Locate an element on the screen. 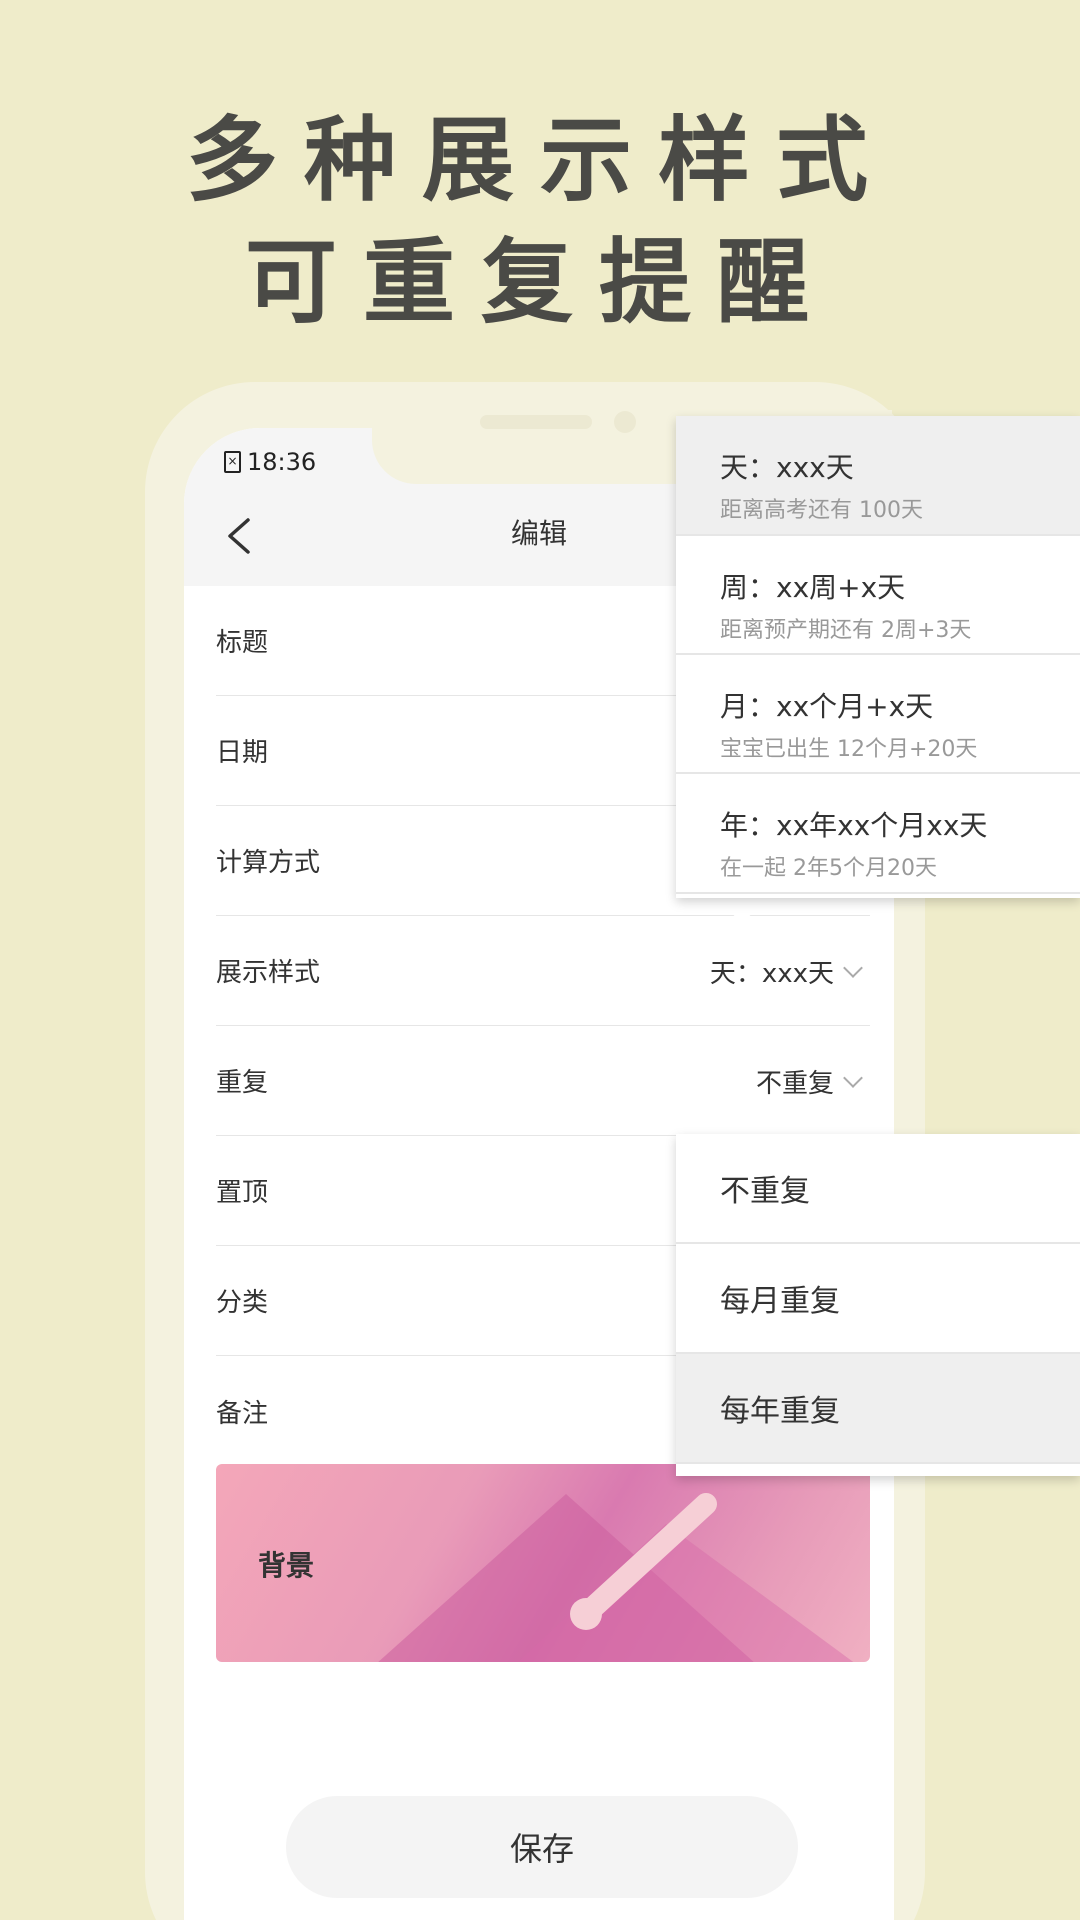  background-label: 背景 is located at coordinates (286, 1565).